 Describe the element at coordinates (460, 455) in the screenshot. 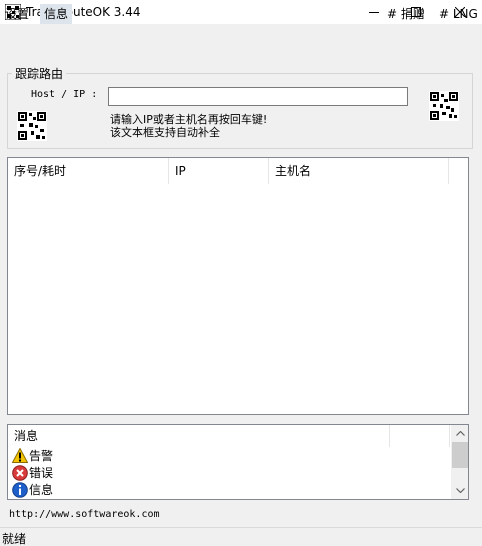

I see `scroll-thumb` at that location.